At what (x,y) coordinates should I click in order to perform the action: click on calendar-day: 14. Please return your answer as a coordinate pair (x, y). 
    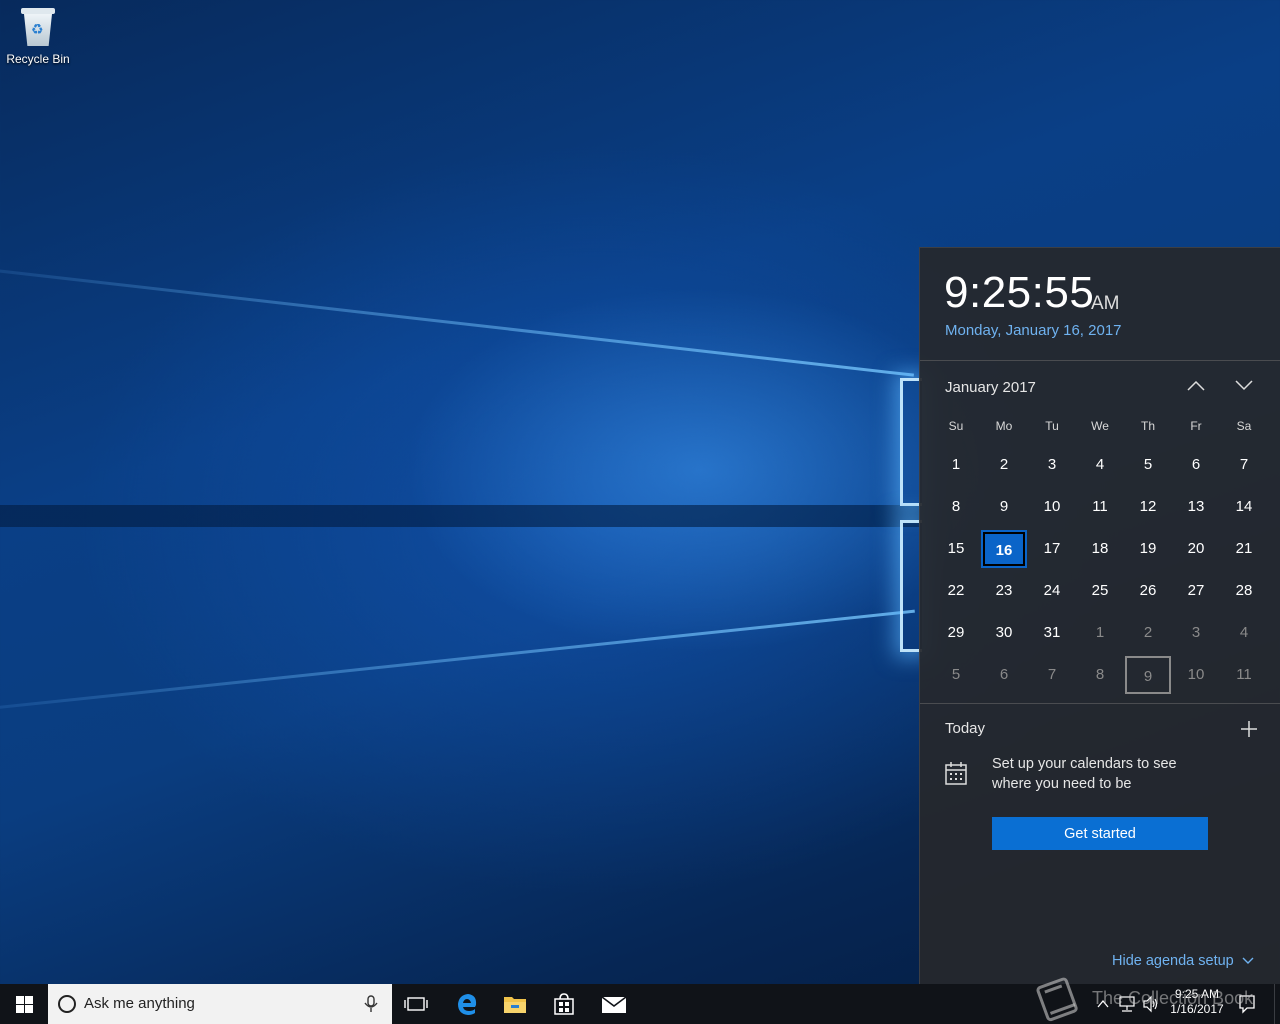
    Looking at the image, I should click on (1244, 507).